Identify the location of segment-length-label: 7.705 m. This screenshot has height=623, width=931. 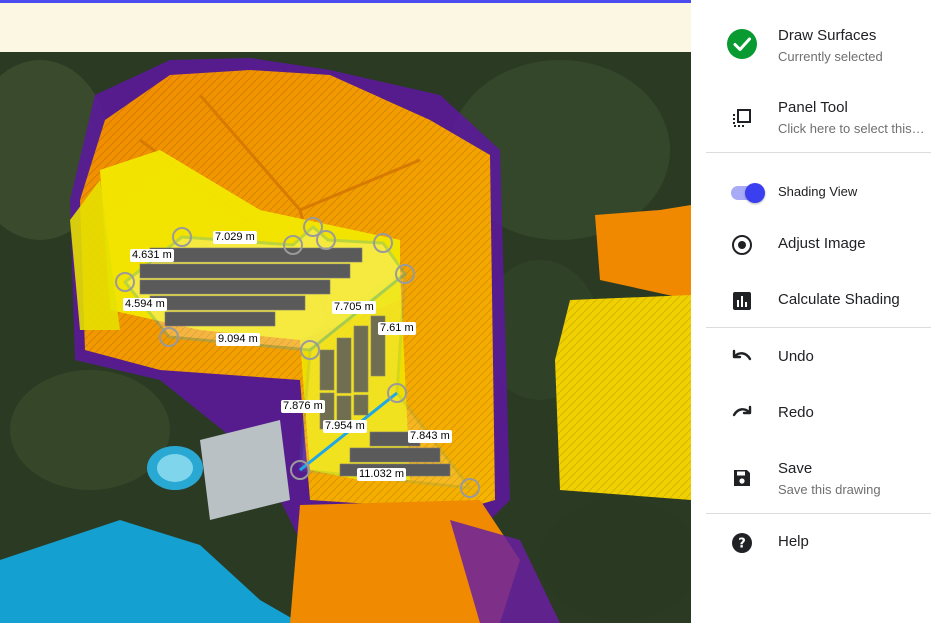
(354, 307).